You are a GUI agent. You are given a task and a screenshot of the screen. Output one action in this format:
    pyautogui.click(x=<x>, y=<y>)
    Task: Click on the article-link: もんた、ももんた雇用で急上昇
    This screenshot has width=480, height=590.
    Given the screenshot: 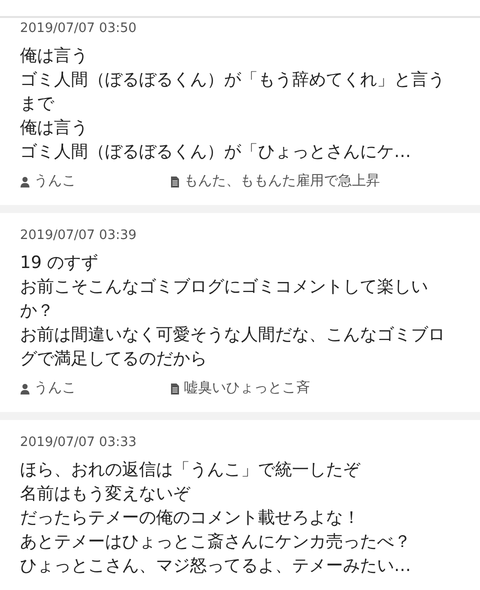 What is the action you would take?
    pyautogui.click(x=282, y=181)
    